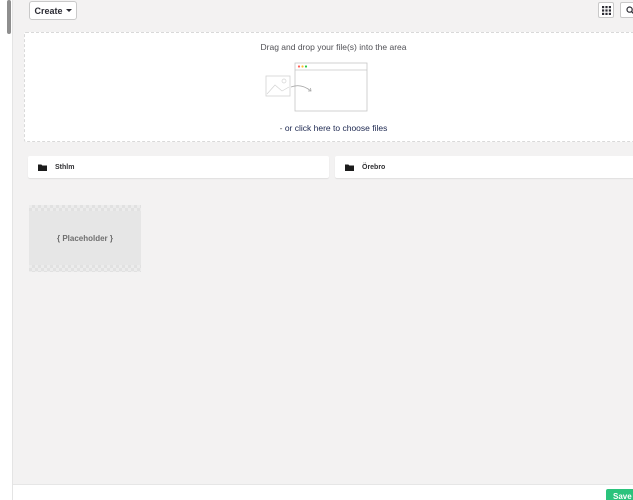  What do you see at coordinates (629, 9) in the screenshot?
I see `search-icon` at bounding box center [629, 9].